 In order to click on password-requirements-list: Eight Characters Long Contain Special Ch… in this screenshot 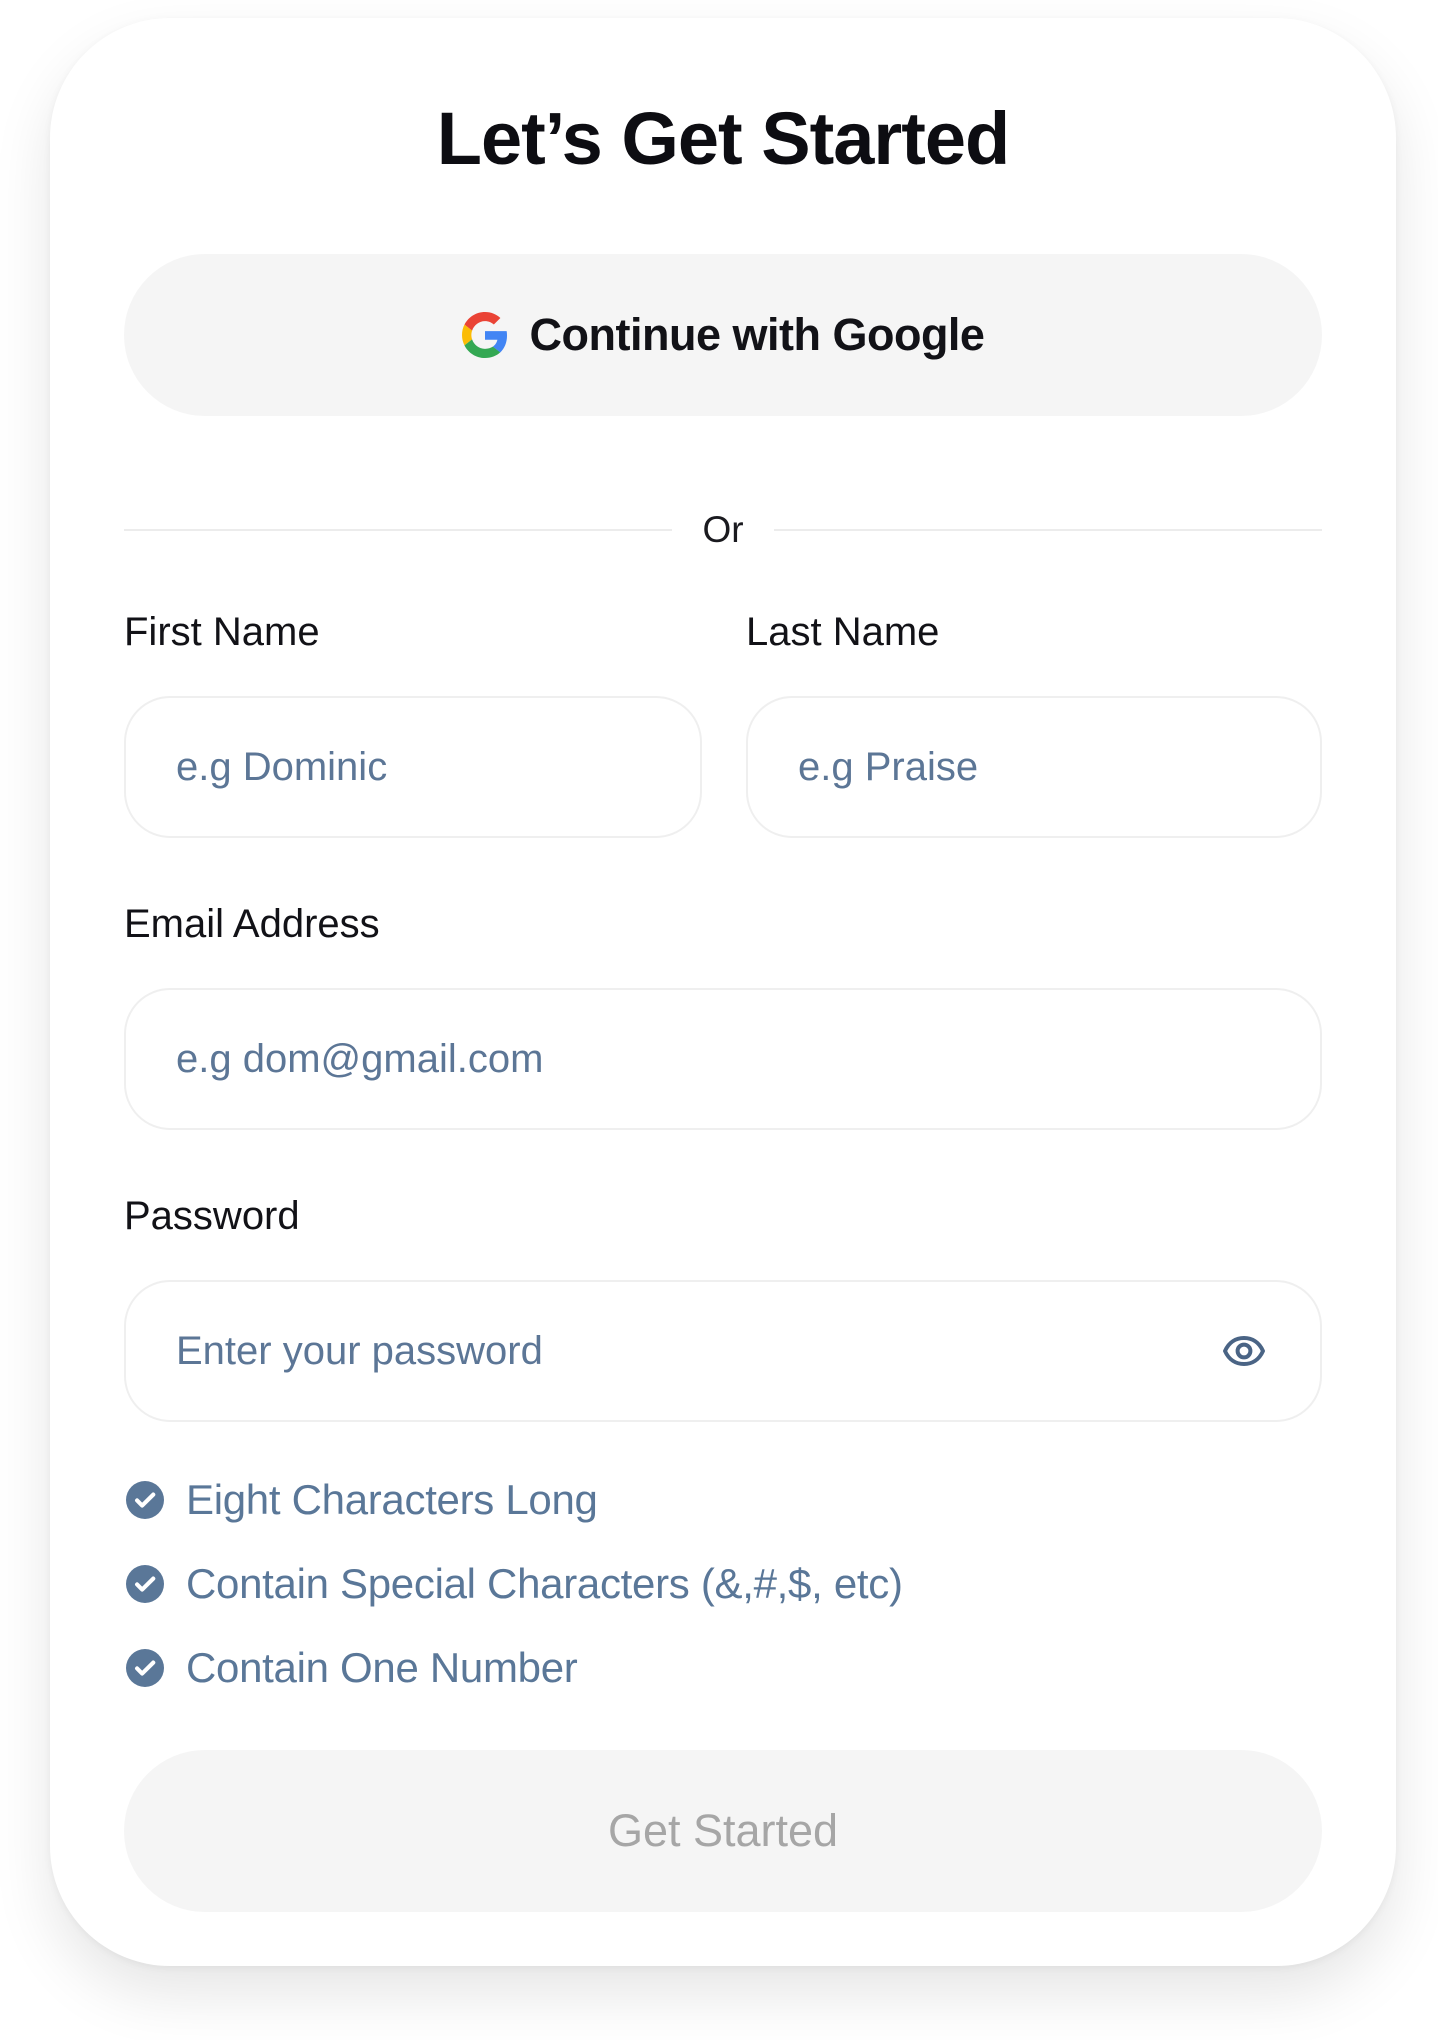, I will do `click(513, 1584)`.